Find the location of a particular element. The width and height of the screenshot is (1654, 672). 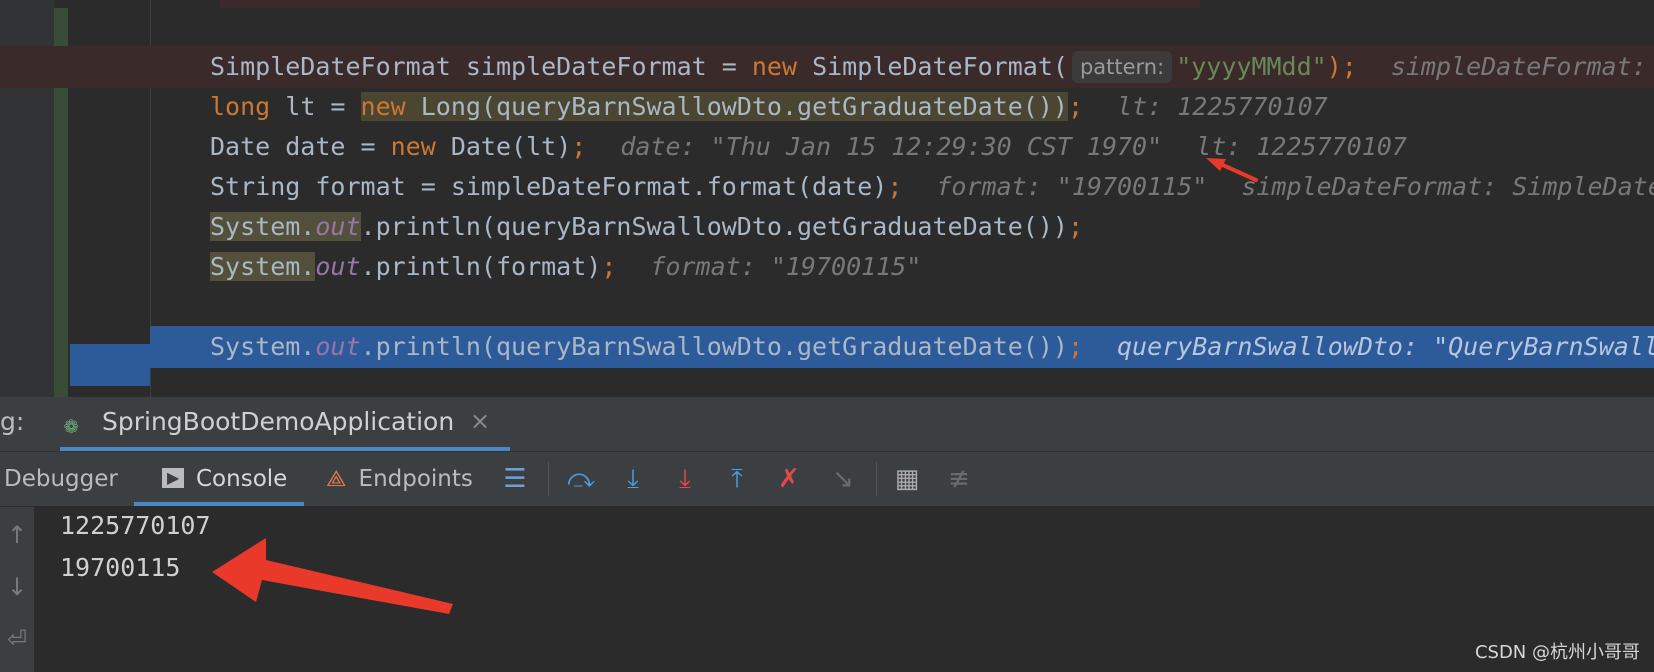

large-arrow-annotation is located at coordinates (332, 576).